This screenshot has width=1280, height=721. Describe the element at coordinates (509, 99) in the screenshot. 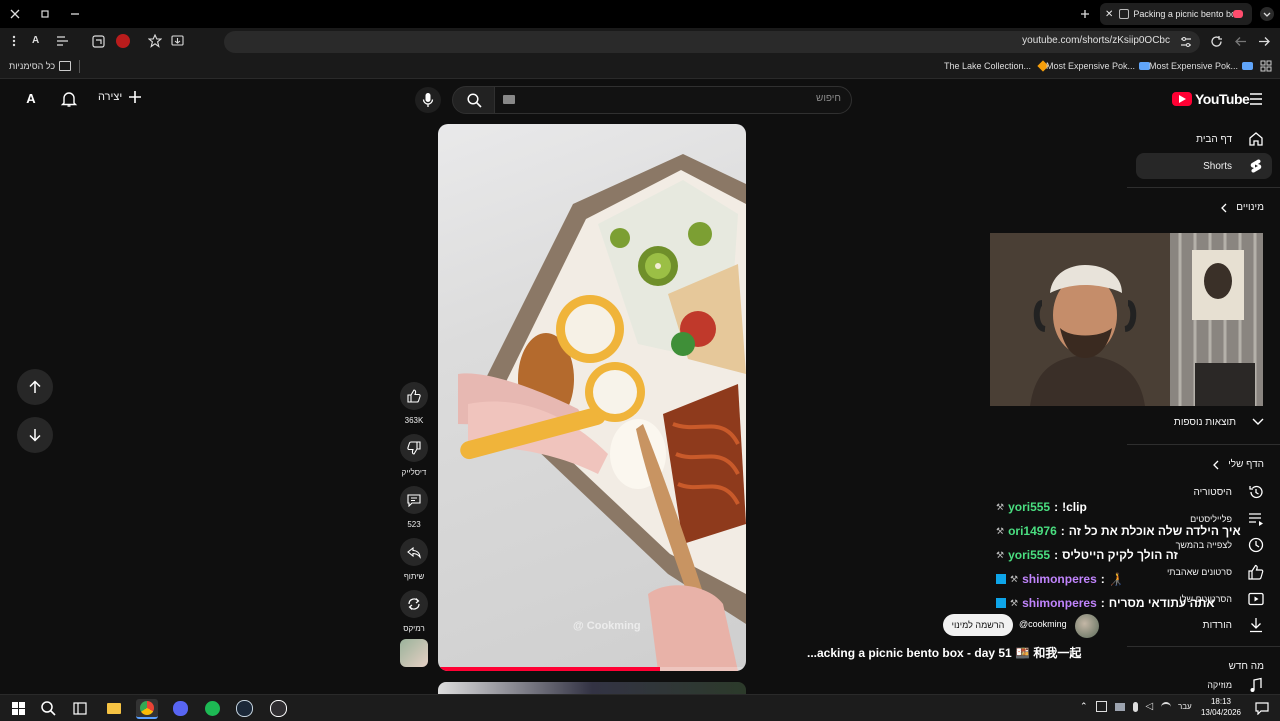

I see `keyboard-icon` at that location.